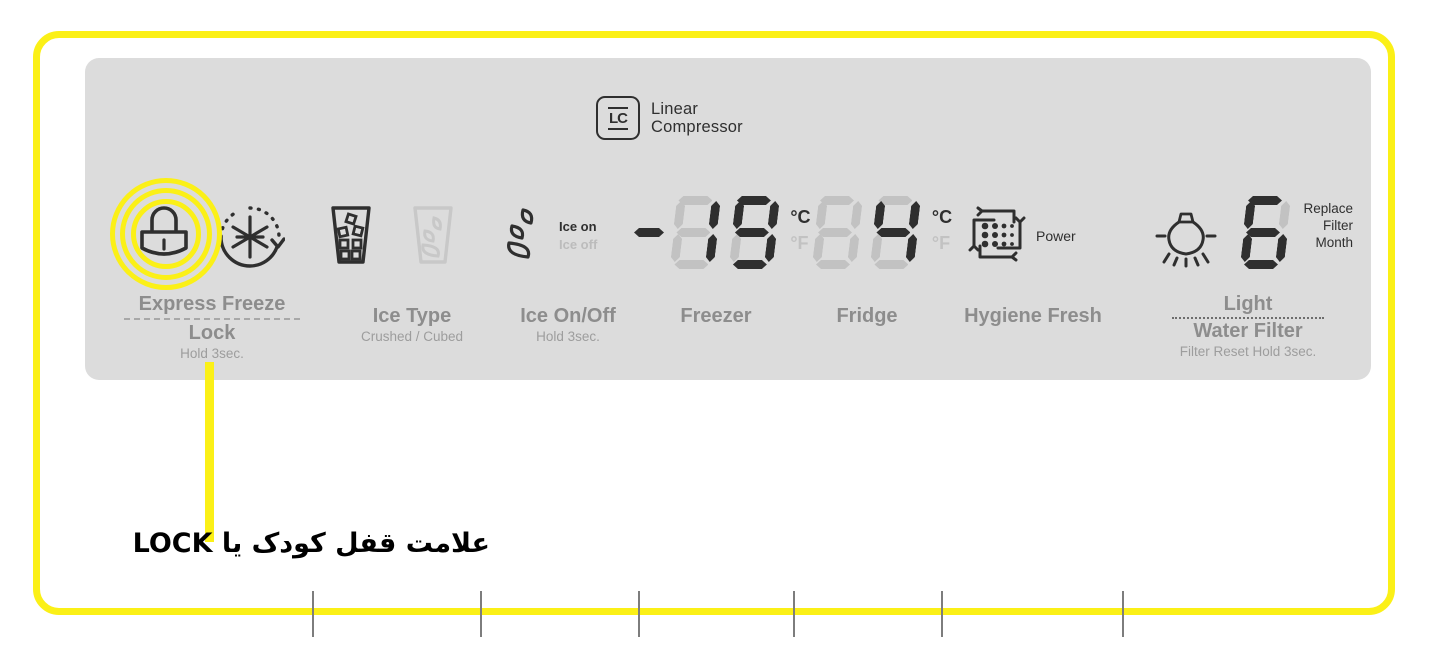 The image size is (1437, 657). What do you see at coordinates (1056, 236) in the screenshot?
I see `power-label: Power` at bounding box center [1056, 236].